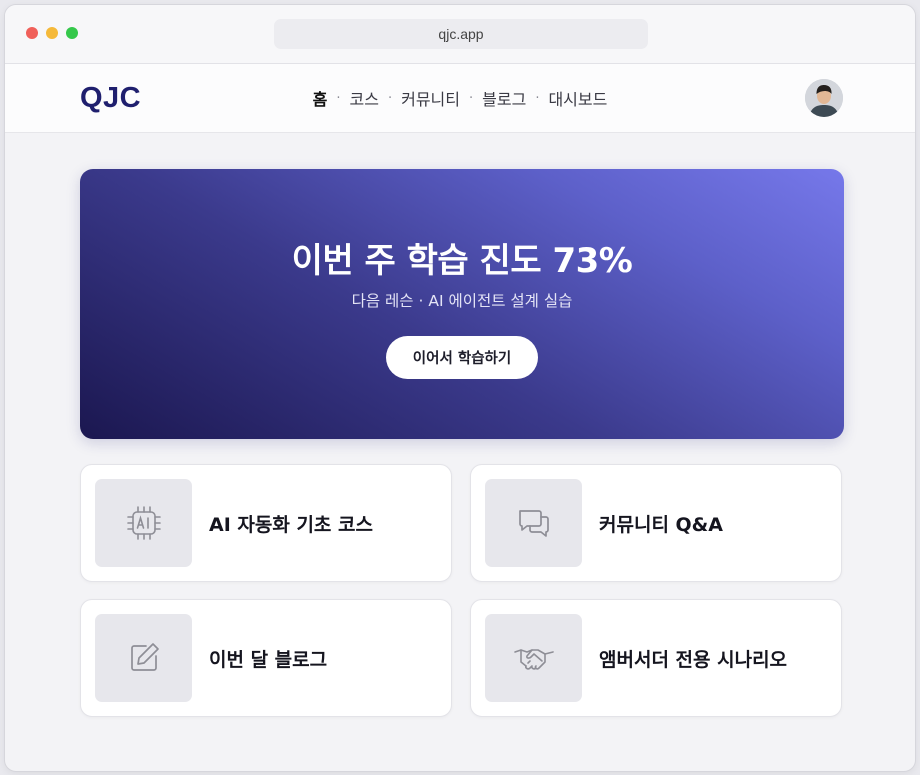 This screenshot has height=775, width=920. I want to click on address-bar: qjc.app, so click(461, 34).